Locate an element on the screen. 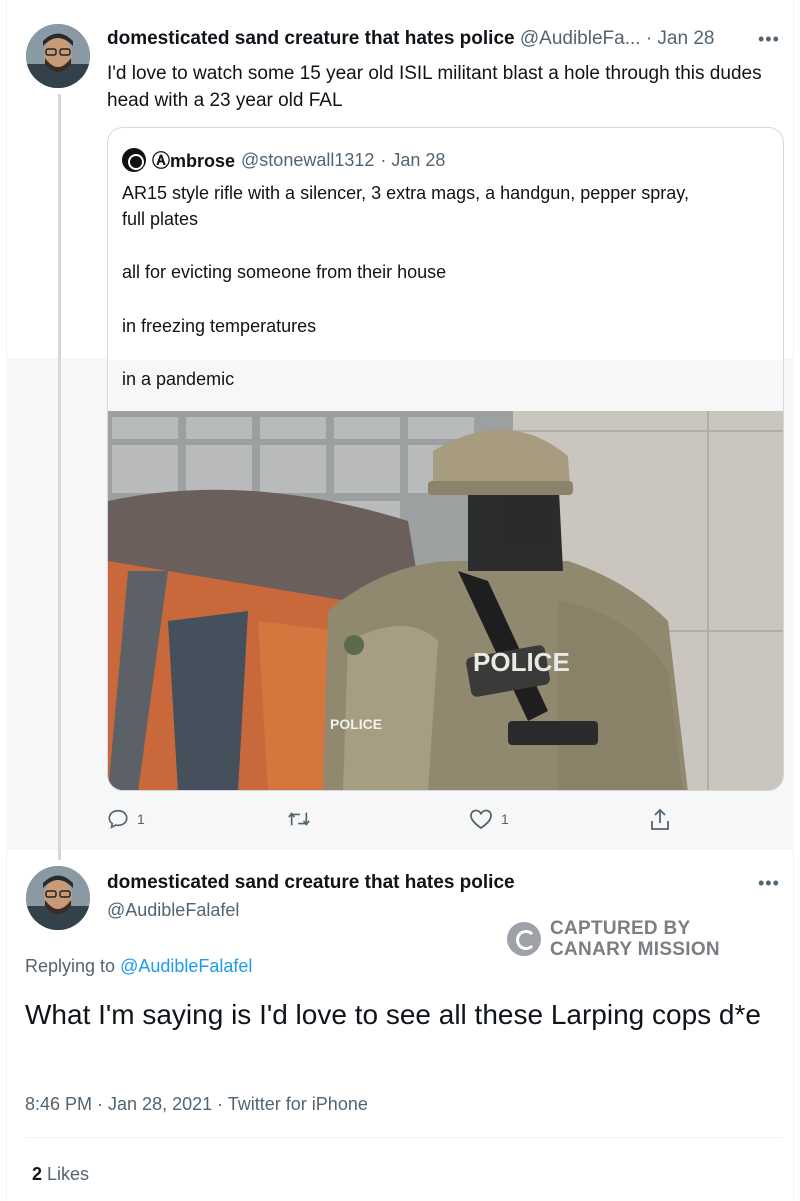 This screenshot has width=800, height=1201. vest-police-text: POLICE is located at coordinates (521, 662).